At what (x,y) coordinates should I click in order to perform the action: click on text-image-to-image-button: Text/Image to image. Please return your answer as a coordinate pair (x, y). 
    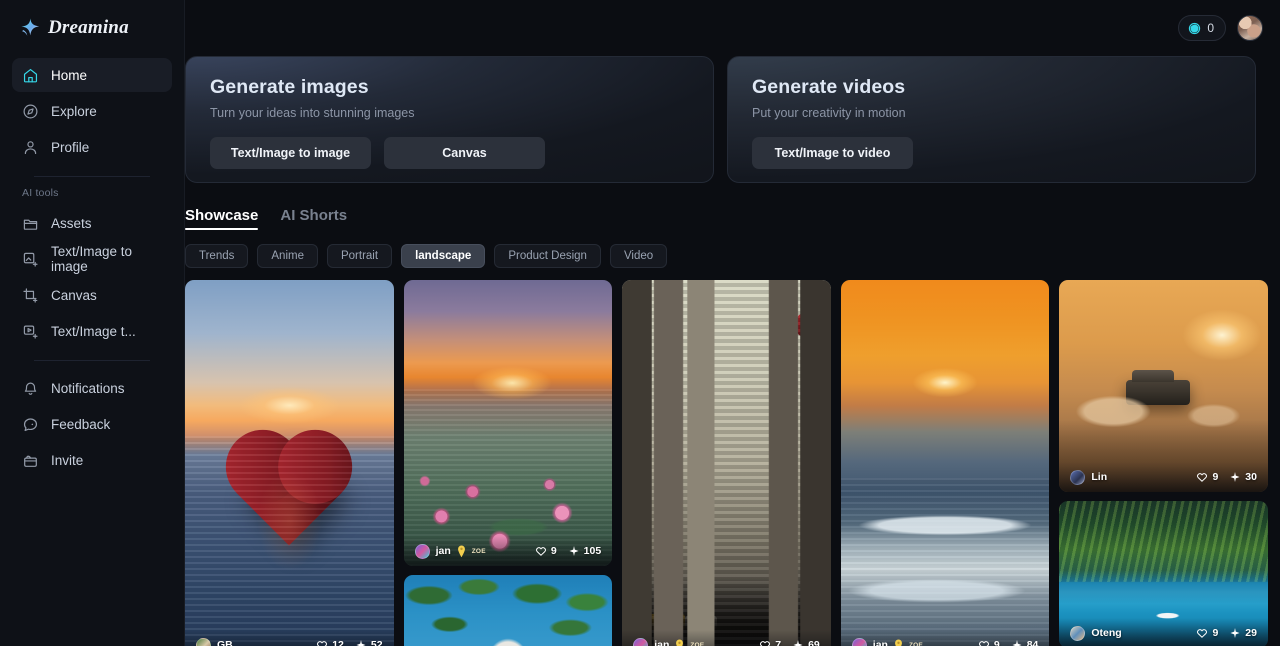
    Looking at the image, I should click on (290, 153).